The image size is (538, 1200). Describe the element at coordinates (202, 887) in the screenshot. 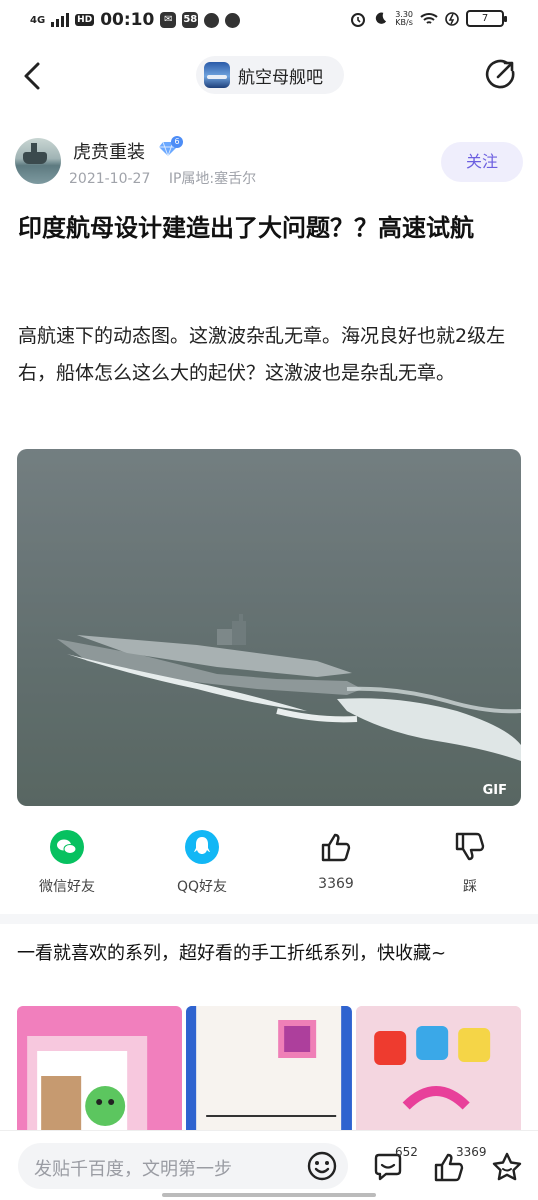

I see `qq-label: QQ好友` at that location.